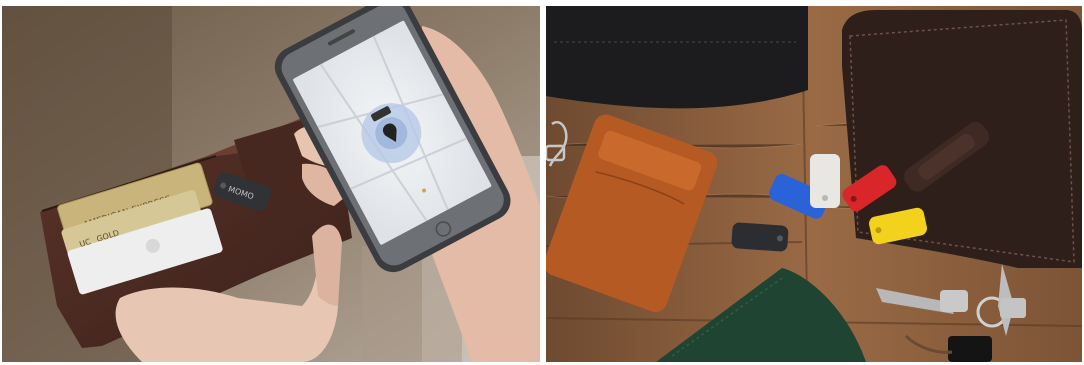  What do you see at coordinates (677, 57) in the screenshot?
I see `black-leather-case` at bounding box center [677, 57].